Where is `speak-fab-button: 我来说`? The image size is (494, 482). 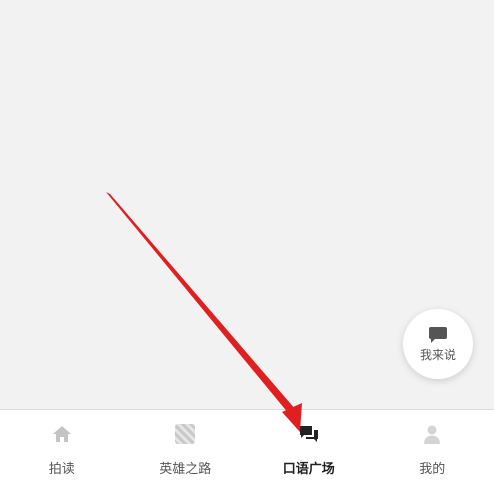 speak-fab-button: 我来说 is located at coordinates (438, 344).